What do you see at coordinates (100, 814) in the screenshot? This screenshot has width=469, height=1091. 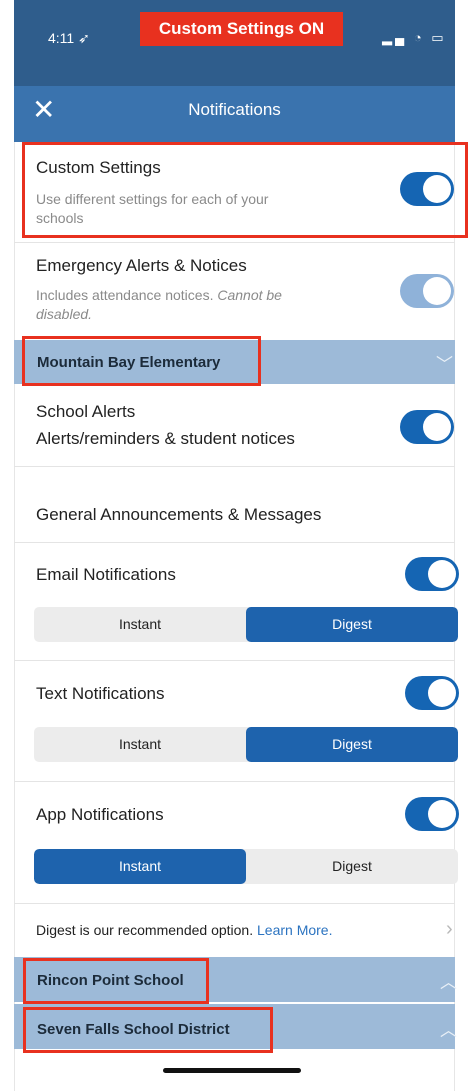 I see `app-notifications-label: App Notifications` at bounding box center [100, 814].